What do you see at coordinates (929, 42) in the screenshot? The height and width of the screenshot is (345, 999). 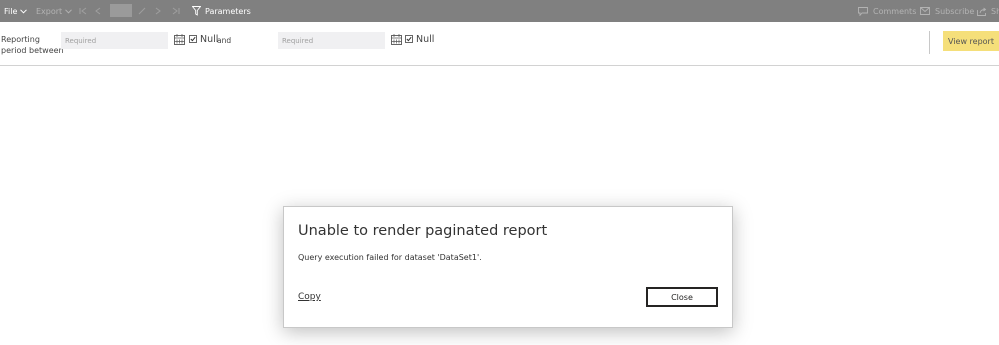 I see `divider` at bounding box center [929, 42].